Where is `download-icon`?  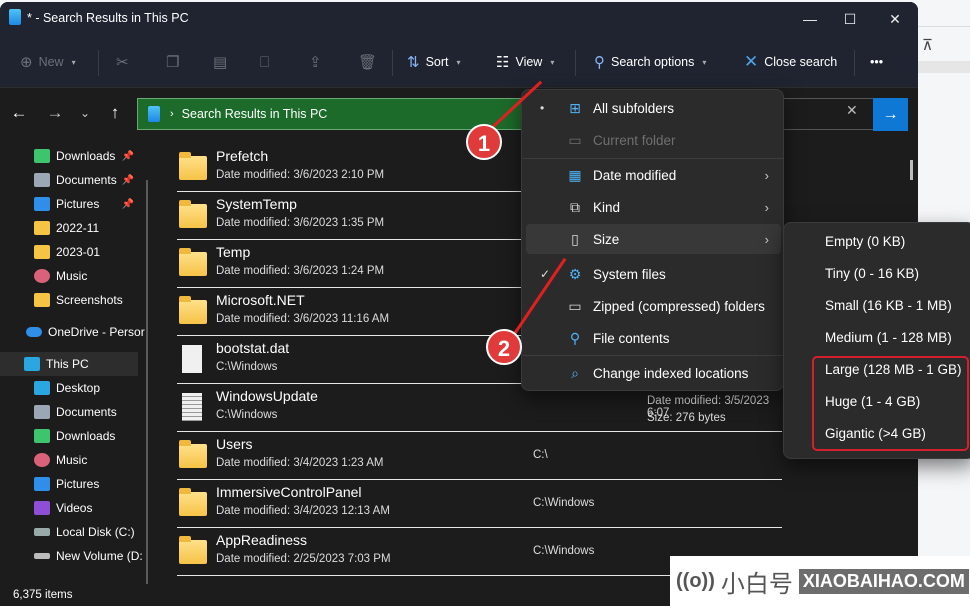
download-icon is located at coordinates (42, 436).